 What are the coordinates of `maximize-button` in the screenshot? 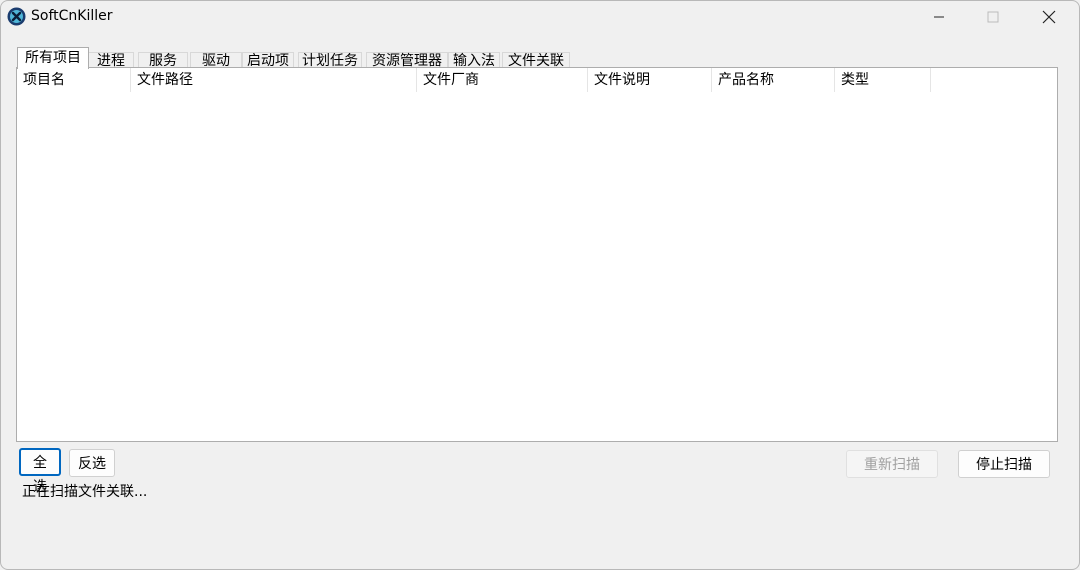 It's located at (993, 17).